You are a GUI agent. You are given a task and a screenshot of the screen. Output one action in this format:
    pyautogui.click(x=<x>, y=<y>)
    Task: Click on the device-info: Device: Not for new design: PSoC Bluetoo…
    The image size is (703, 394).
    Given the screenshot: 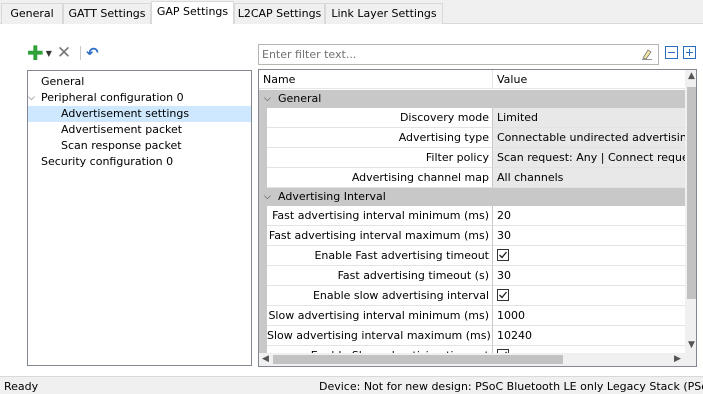 What is the action you would take?
    pyautogui.click(x=511, y=386)
    